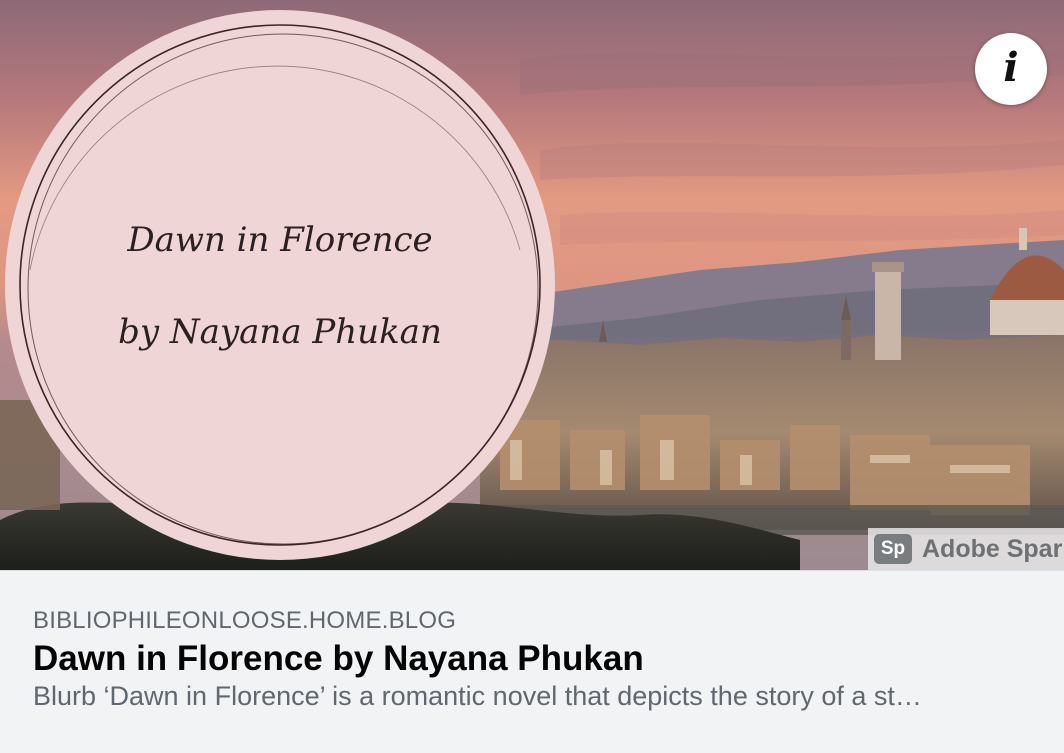  Describe the element at coordinates (245, 620) in the screenshot. I see `link-domain: BIBLIOPHILEONLOOSE.HOME.BLOG` at that location.